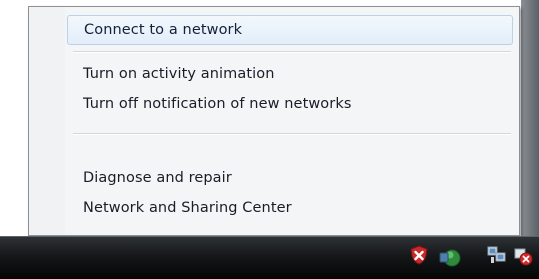  Describe the element at coordinates (47, 121) in the screenshot. I see `menu-icon-gutter` at that location.